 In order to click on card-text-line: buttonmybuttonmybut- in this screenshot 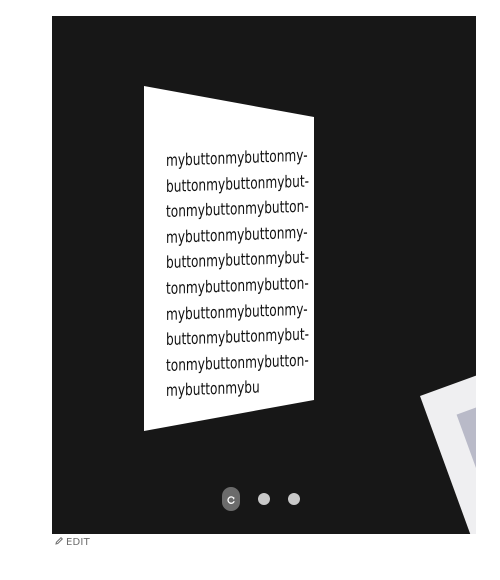, I will do `click(238, 337)`.